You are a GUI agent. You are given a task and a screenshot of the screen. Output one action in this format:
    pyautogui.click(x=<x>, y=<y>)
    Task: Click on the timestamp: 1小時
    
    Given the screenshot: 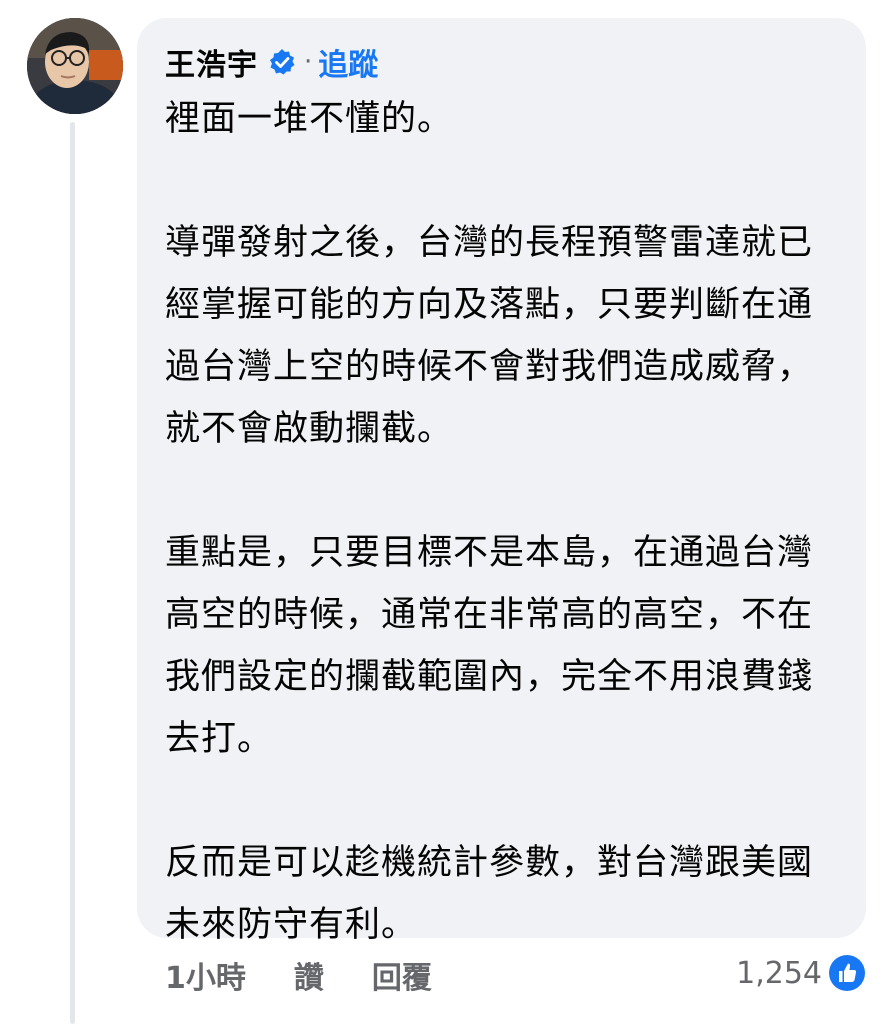 What is the action you would take?
    pyautogui.click(x=205, y=975)
    